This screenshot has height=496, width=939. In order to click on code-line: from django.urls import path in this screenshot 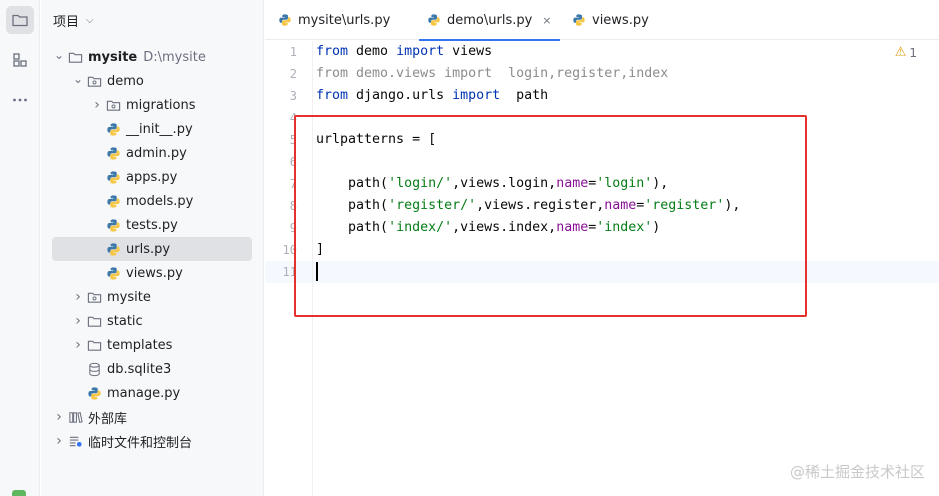, I will do `click(432, 96)`.